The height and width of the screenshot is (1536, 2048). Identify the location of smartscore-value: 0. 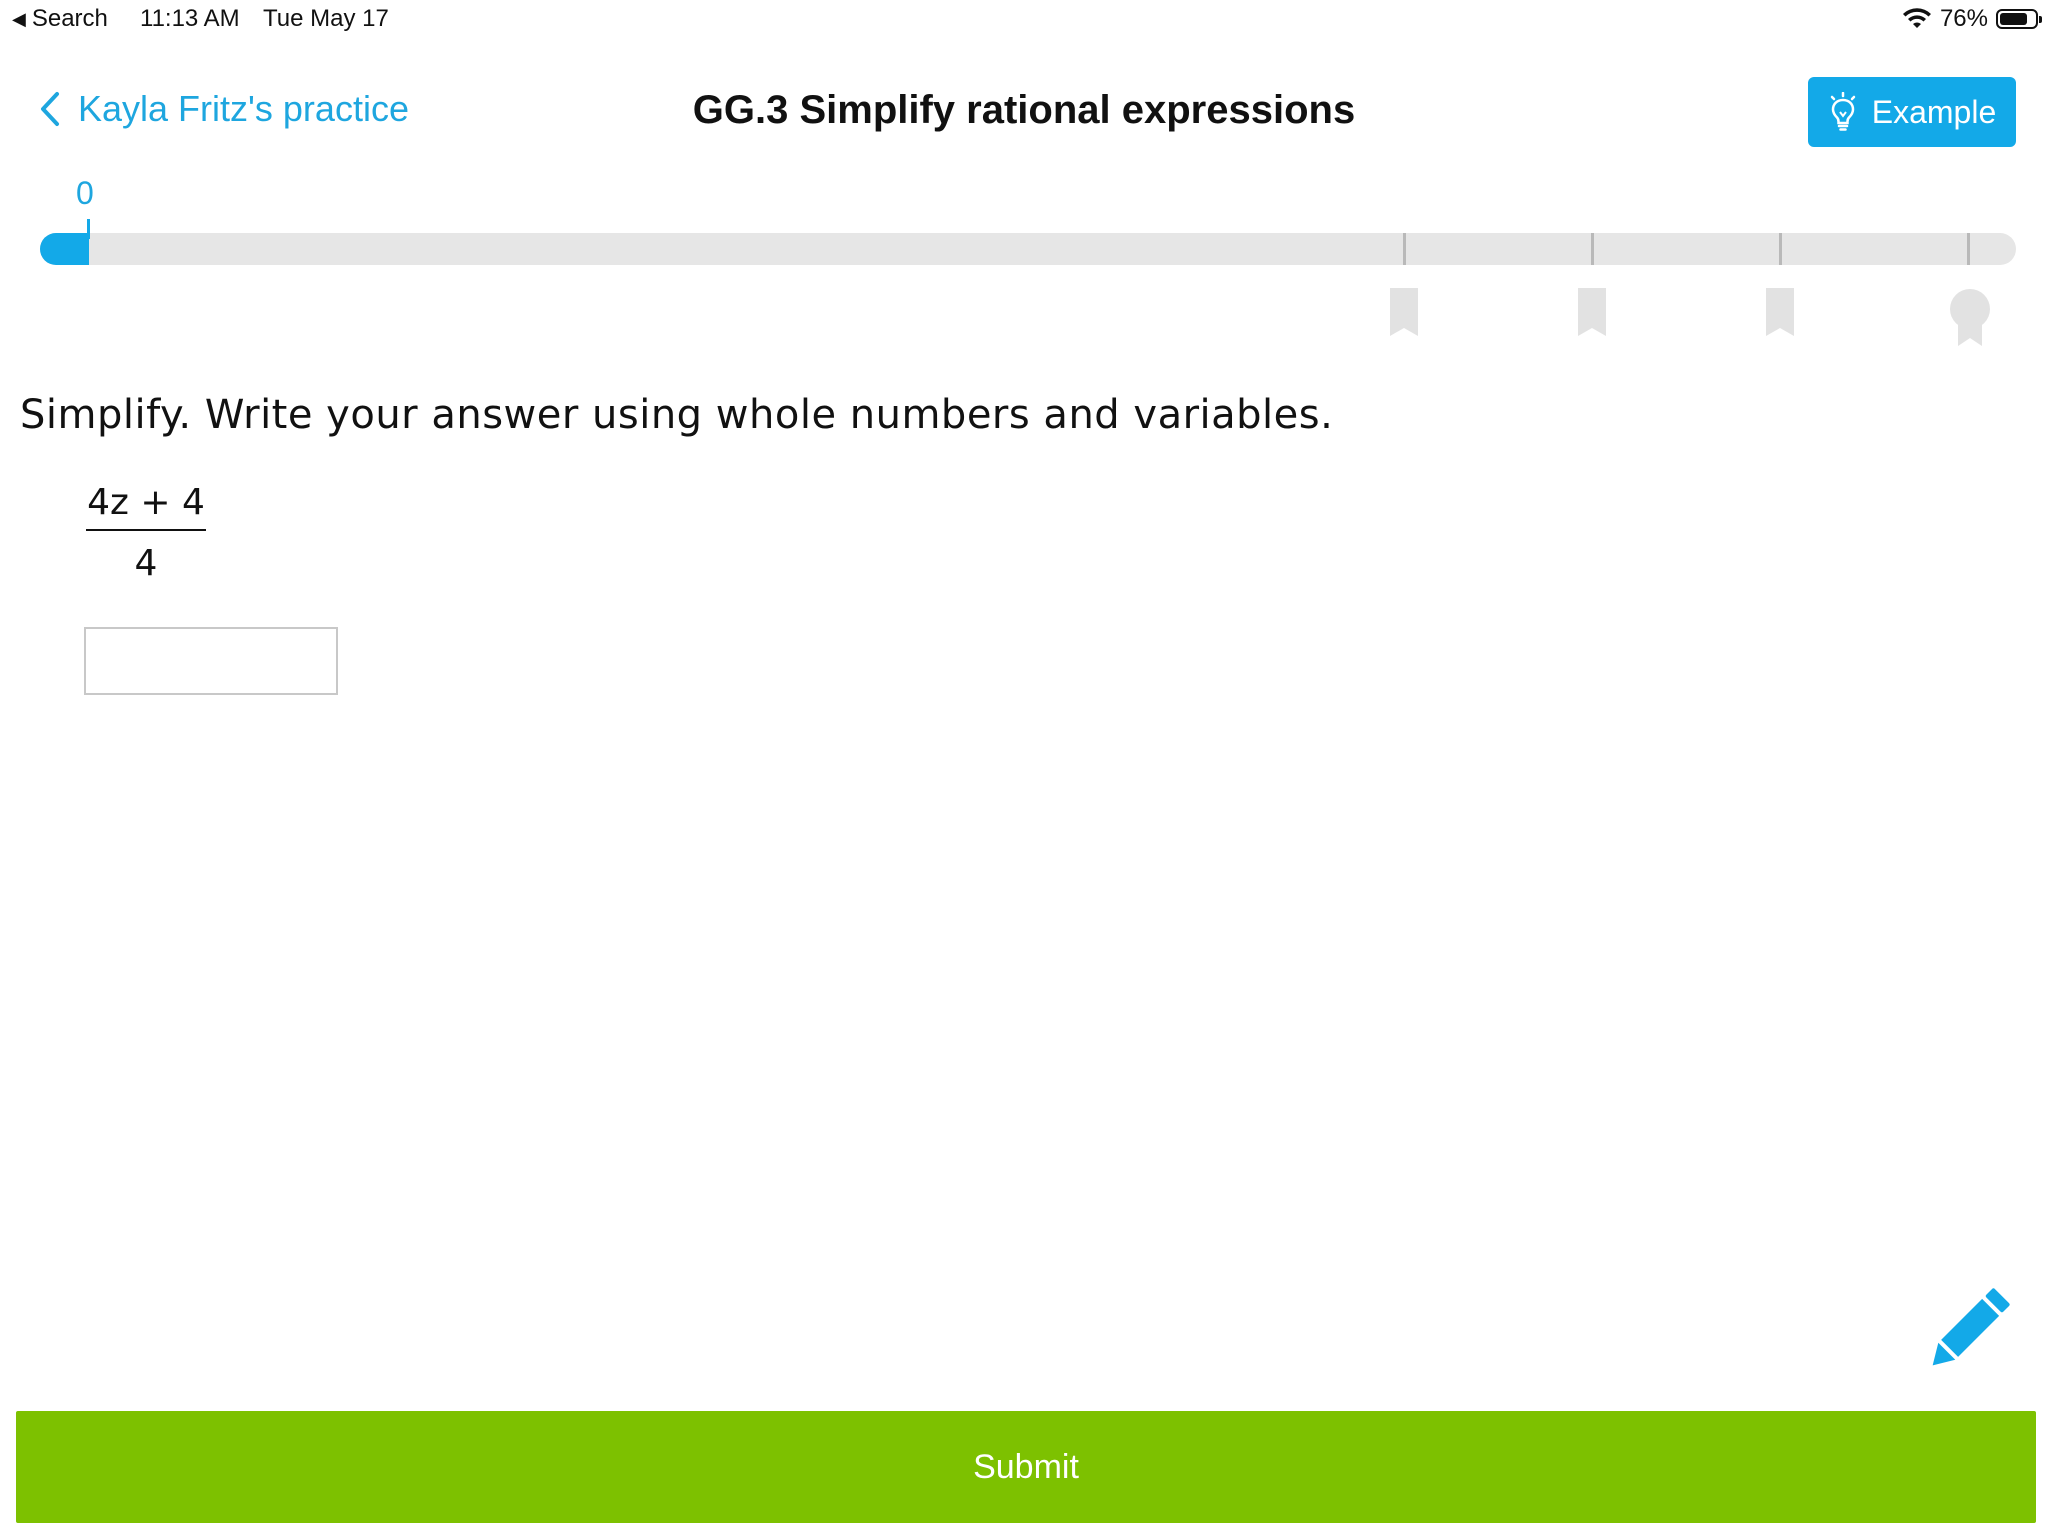
(85, 193).